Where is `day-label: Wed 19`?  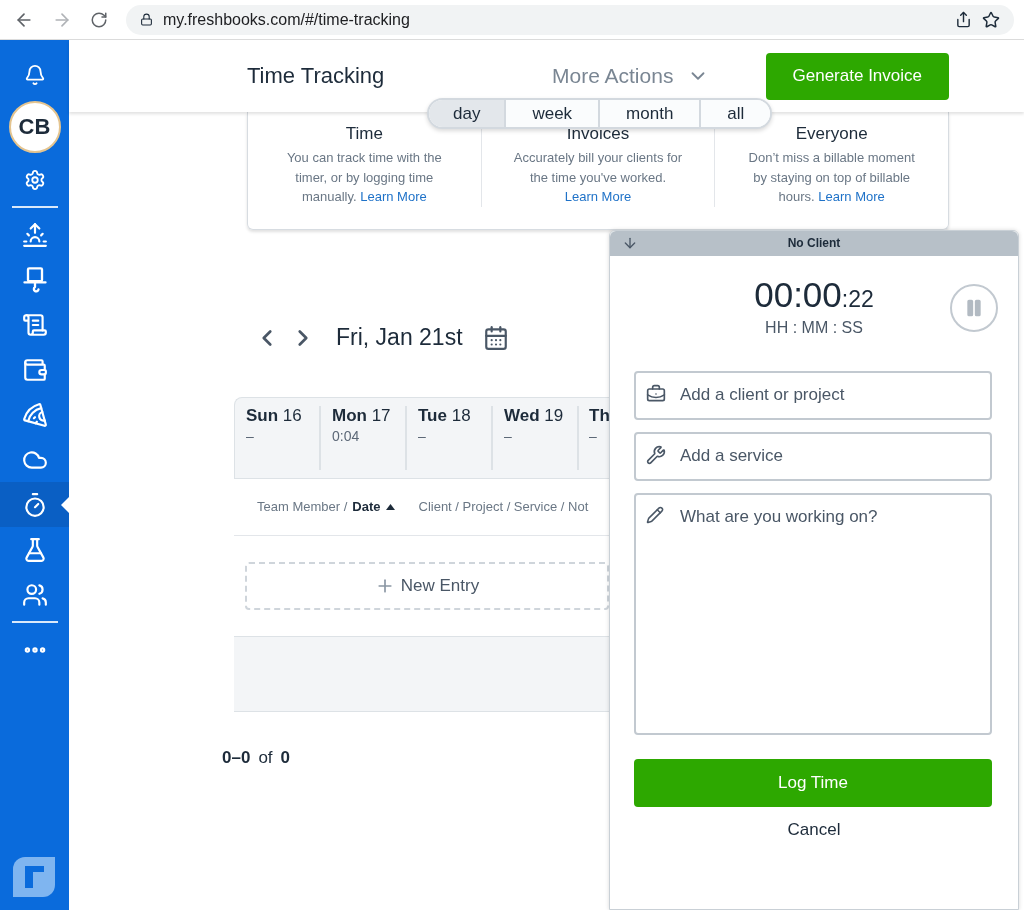 day-label: Wed 19 is located at coordinates (540, 415).